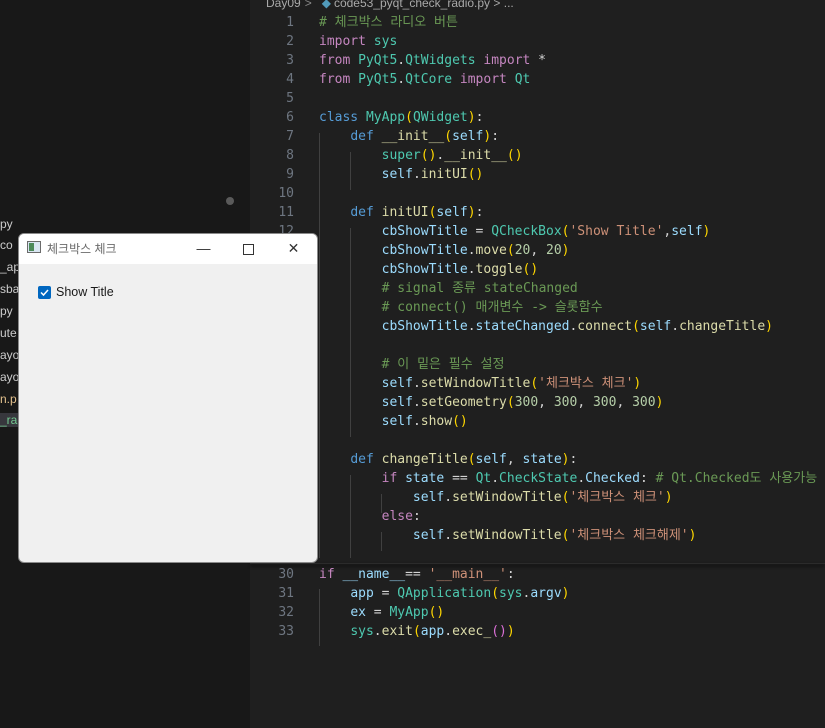  I want to click on line-number: 6, so click(290, 117).